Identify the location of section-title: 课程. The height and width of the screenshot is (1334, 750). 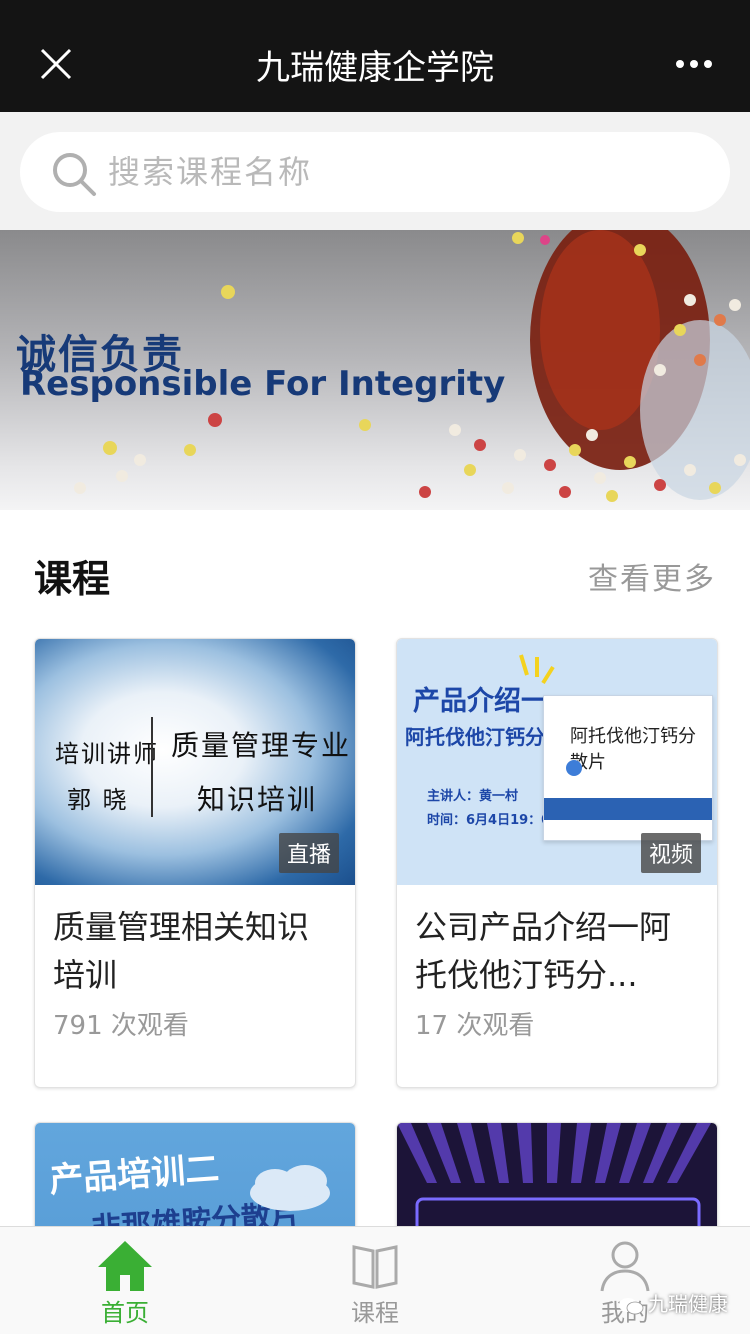
(72, 579).